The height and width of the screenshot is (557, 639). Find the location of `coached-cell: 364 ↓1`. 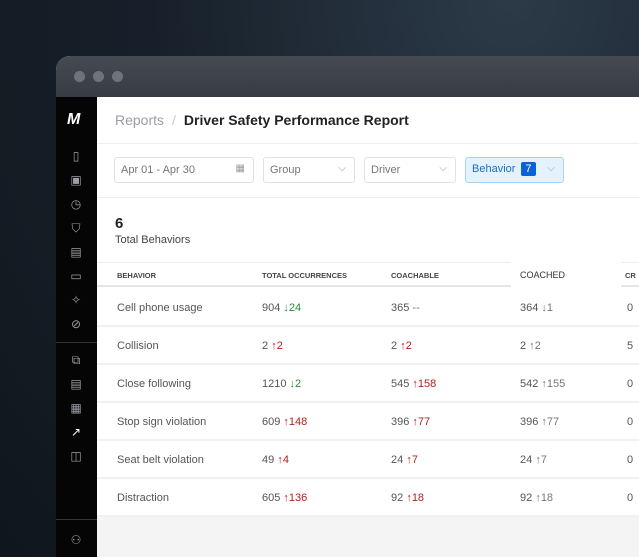

coached-cell: 364 ↓1 is located at coordinates (536, 308).